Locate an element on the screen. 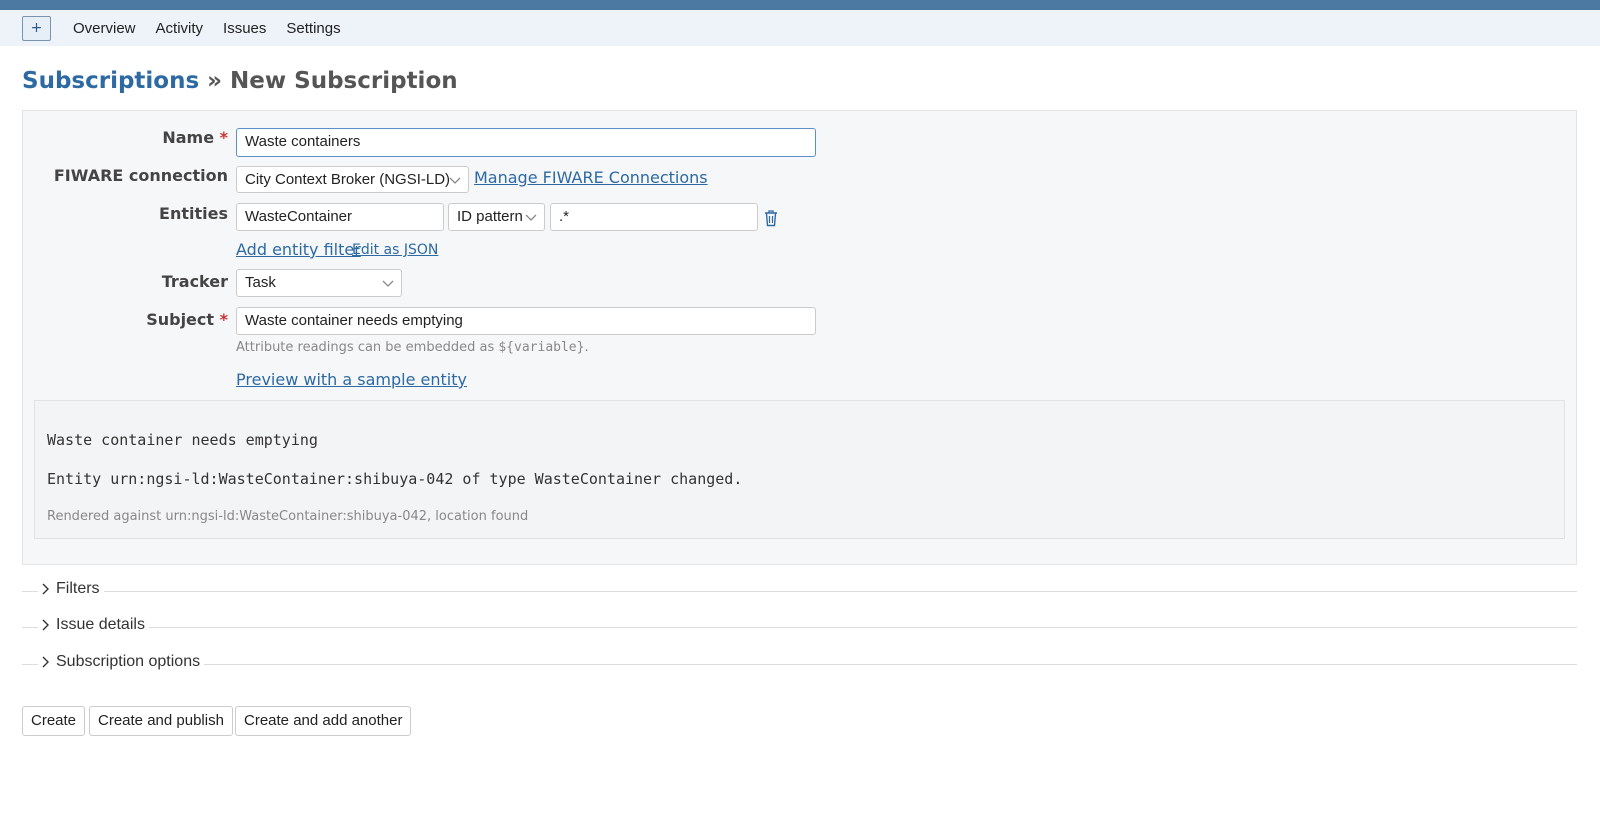 The height and width of the screenshot is (833, 1600). tab-issues: Issues is located at coordinates (244, 28).